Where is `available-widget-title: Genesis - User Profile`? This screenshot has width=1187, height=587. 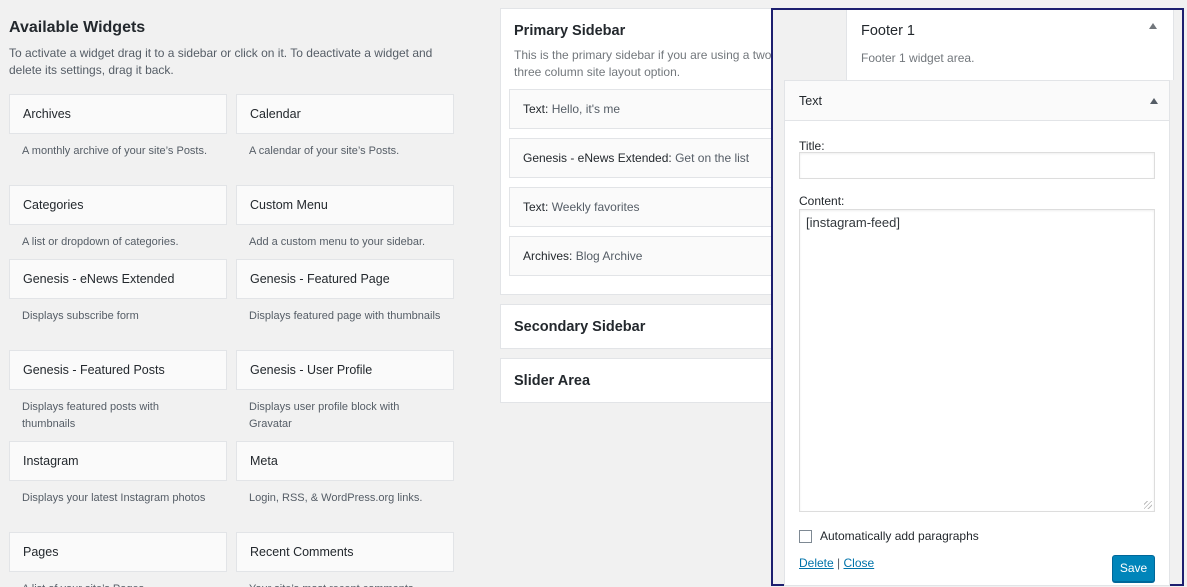 available-widget-title: Genesis - User Profile is located at coordinates (345, 370).